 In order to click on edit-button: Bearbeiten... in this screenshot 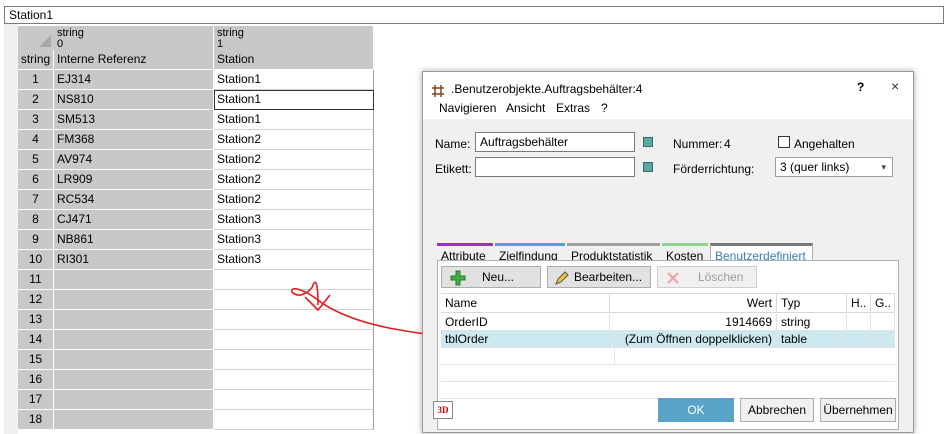, I will do `click(599, 277)`.